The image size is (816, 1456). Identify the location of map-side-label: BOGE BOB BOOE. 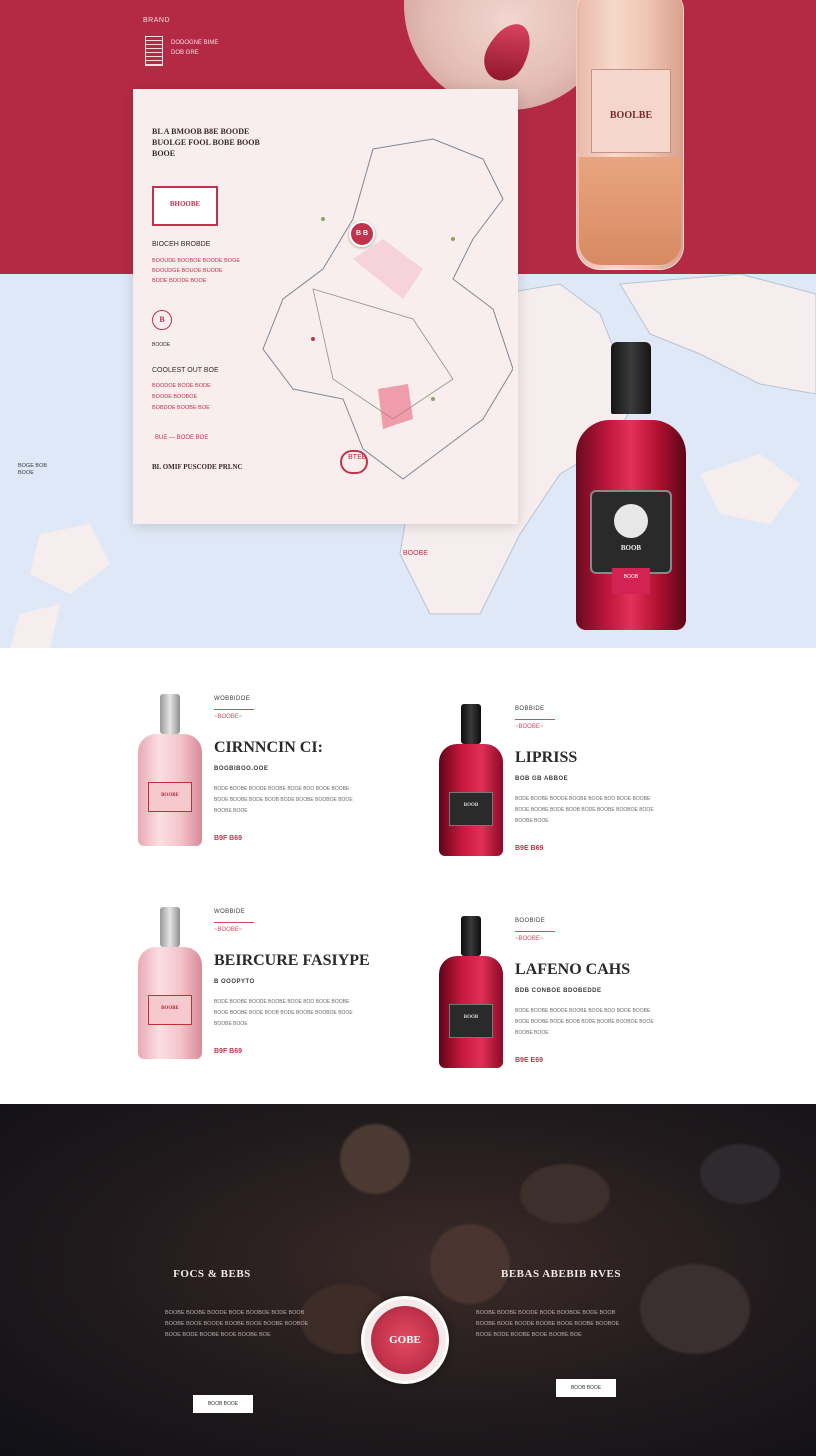
(33, 469).